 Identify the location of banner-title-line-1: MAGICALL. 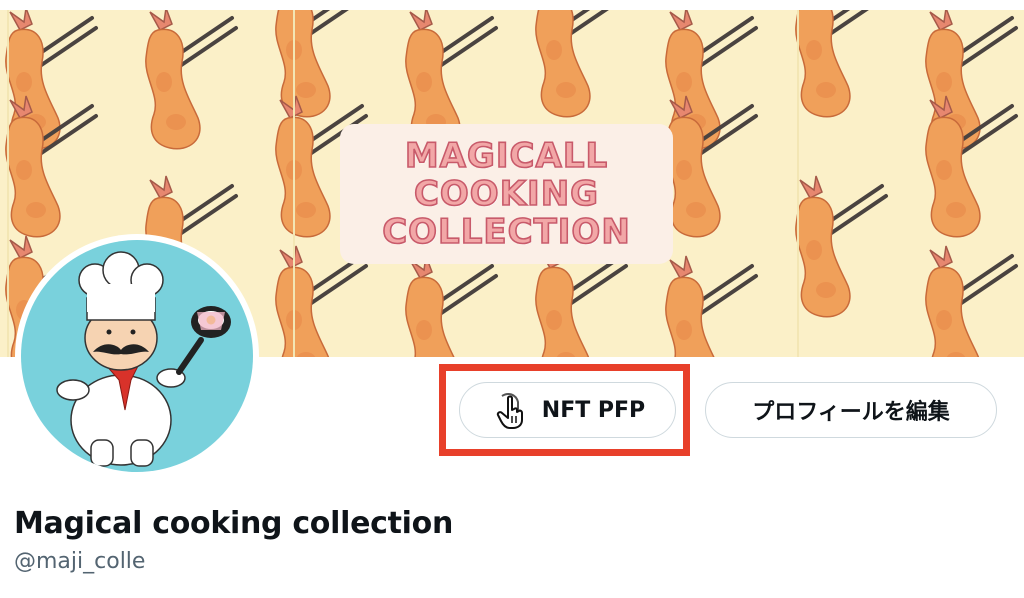
(506, 156).